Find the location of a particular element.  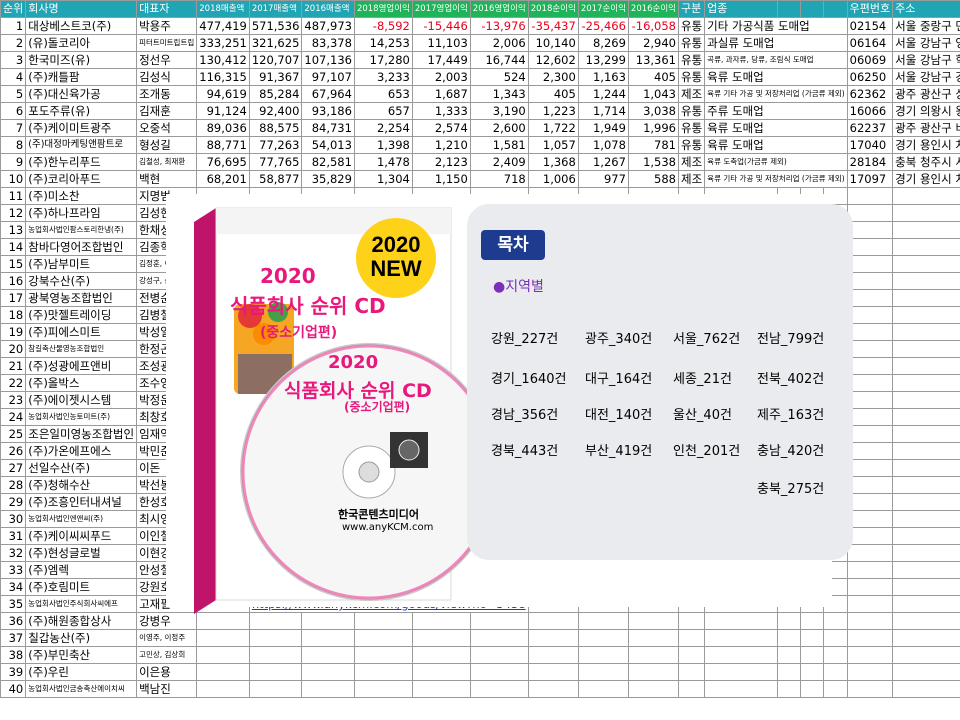

cell-addr: 광주 광산구 비 is located at coordinates (926, 128).